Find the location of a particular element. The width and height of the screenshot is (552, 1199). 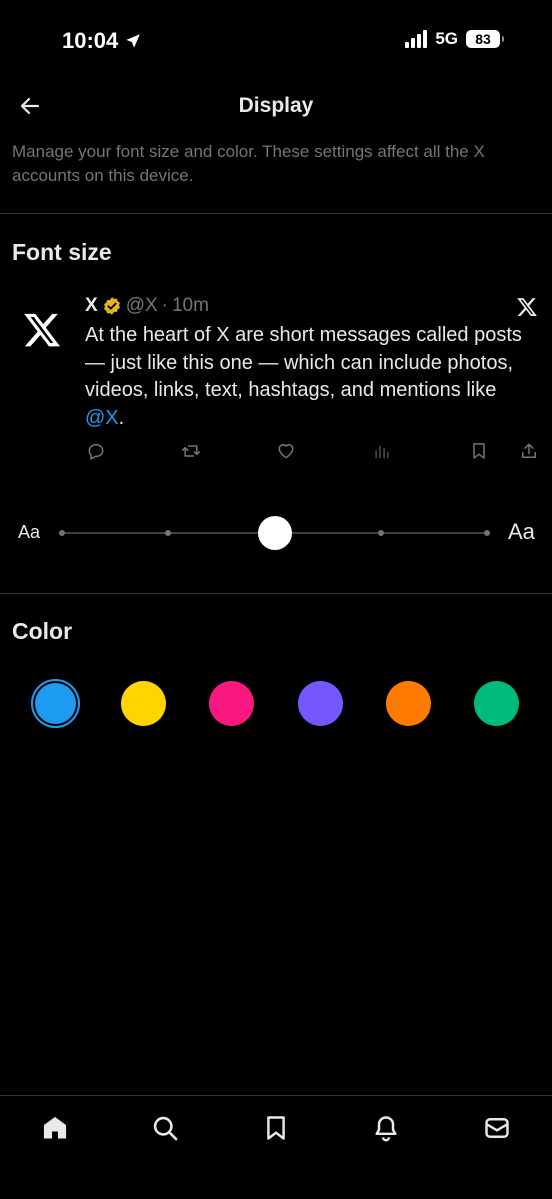

page-title: Display is located at coordinates (276, 105).